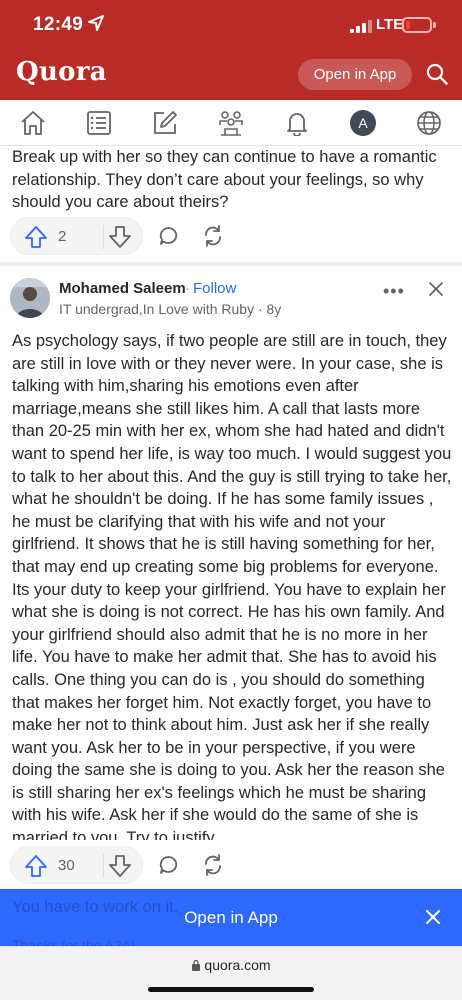 This screenshot has height=1000, width=462. Describe the element at coordinates (170, 309) in the screenshot. I see `author-credential: IT undergrad,In Love with Ruby · 8y` at that location.